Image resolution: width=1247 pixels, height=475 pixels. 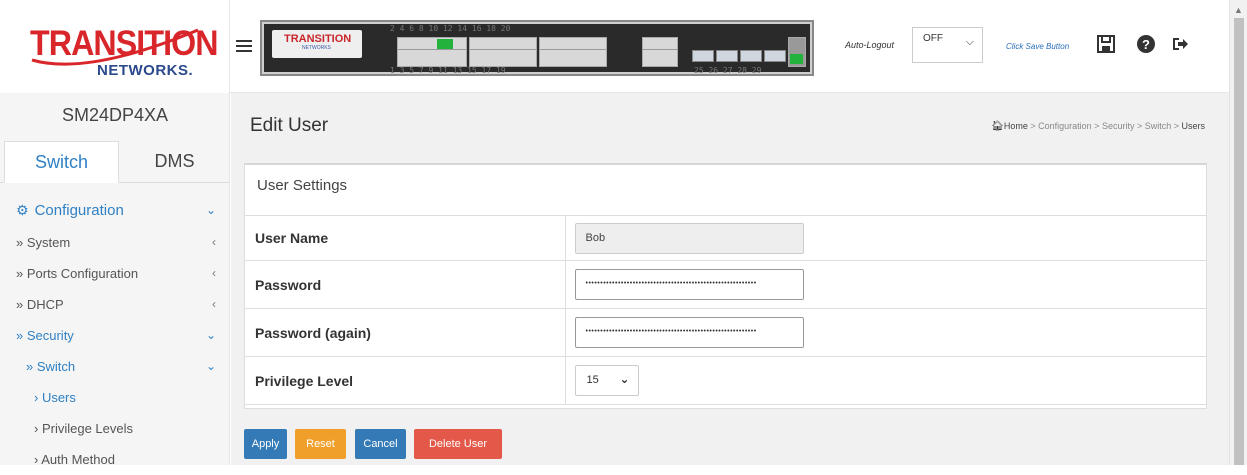 I want to click on sidebar-item-configuration: ⚙ Configuration ⌄, so click(x=115, y=210).